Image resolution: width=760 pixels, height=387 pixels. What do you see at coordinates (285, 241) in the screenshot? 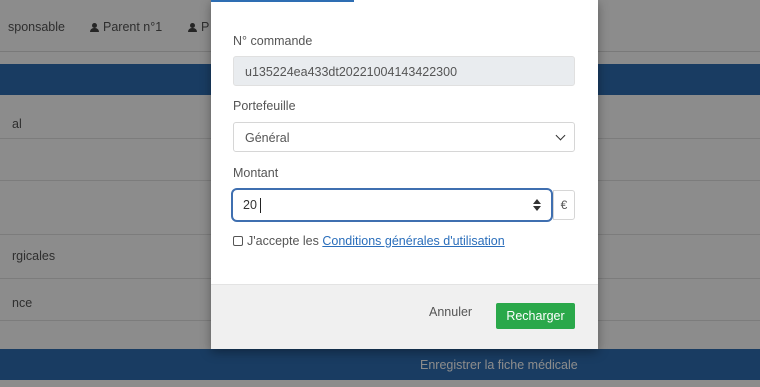
I see `terms-prefix: J'accepte les` at bounding box center [285, 241].